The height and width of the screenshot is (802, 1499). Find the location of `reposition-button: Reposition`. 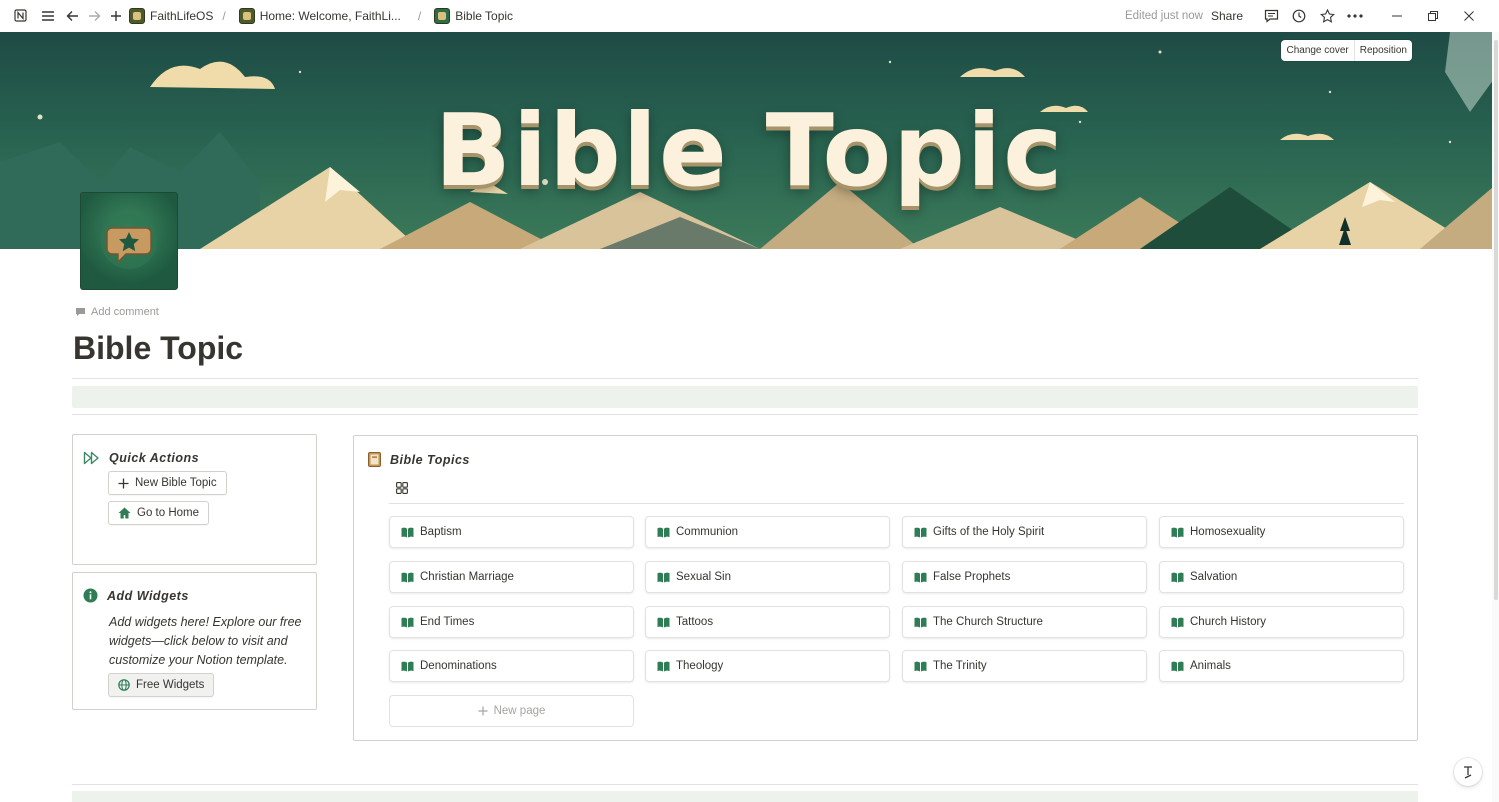

reposition-button: Reposition is located at coordinates (1383, 50).